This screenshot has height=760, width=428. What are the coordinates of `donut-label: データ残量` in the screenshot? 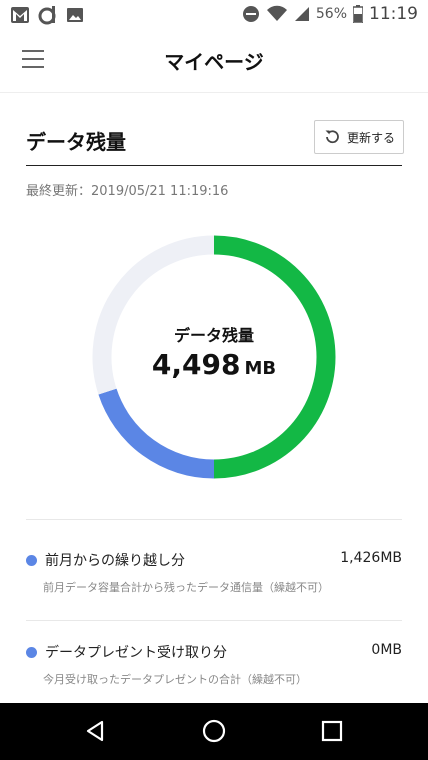 It's located at (213, 335).